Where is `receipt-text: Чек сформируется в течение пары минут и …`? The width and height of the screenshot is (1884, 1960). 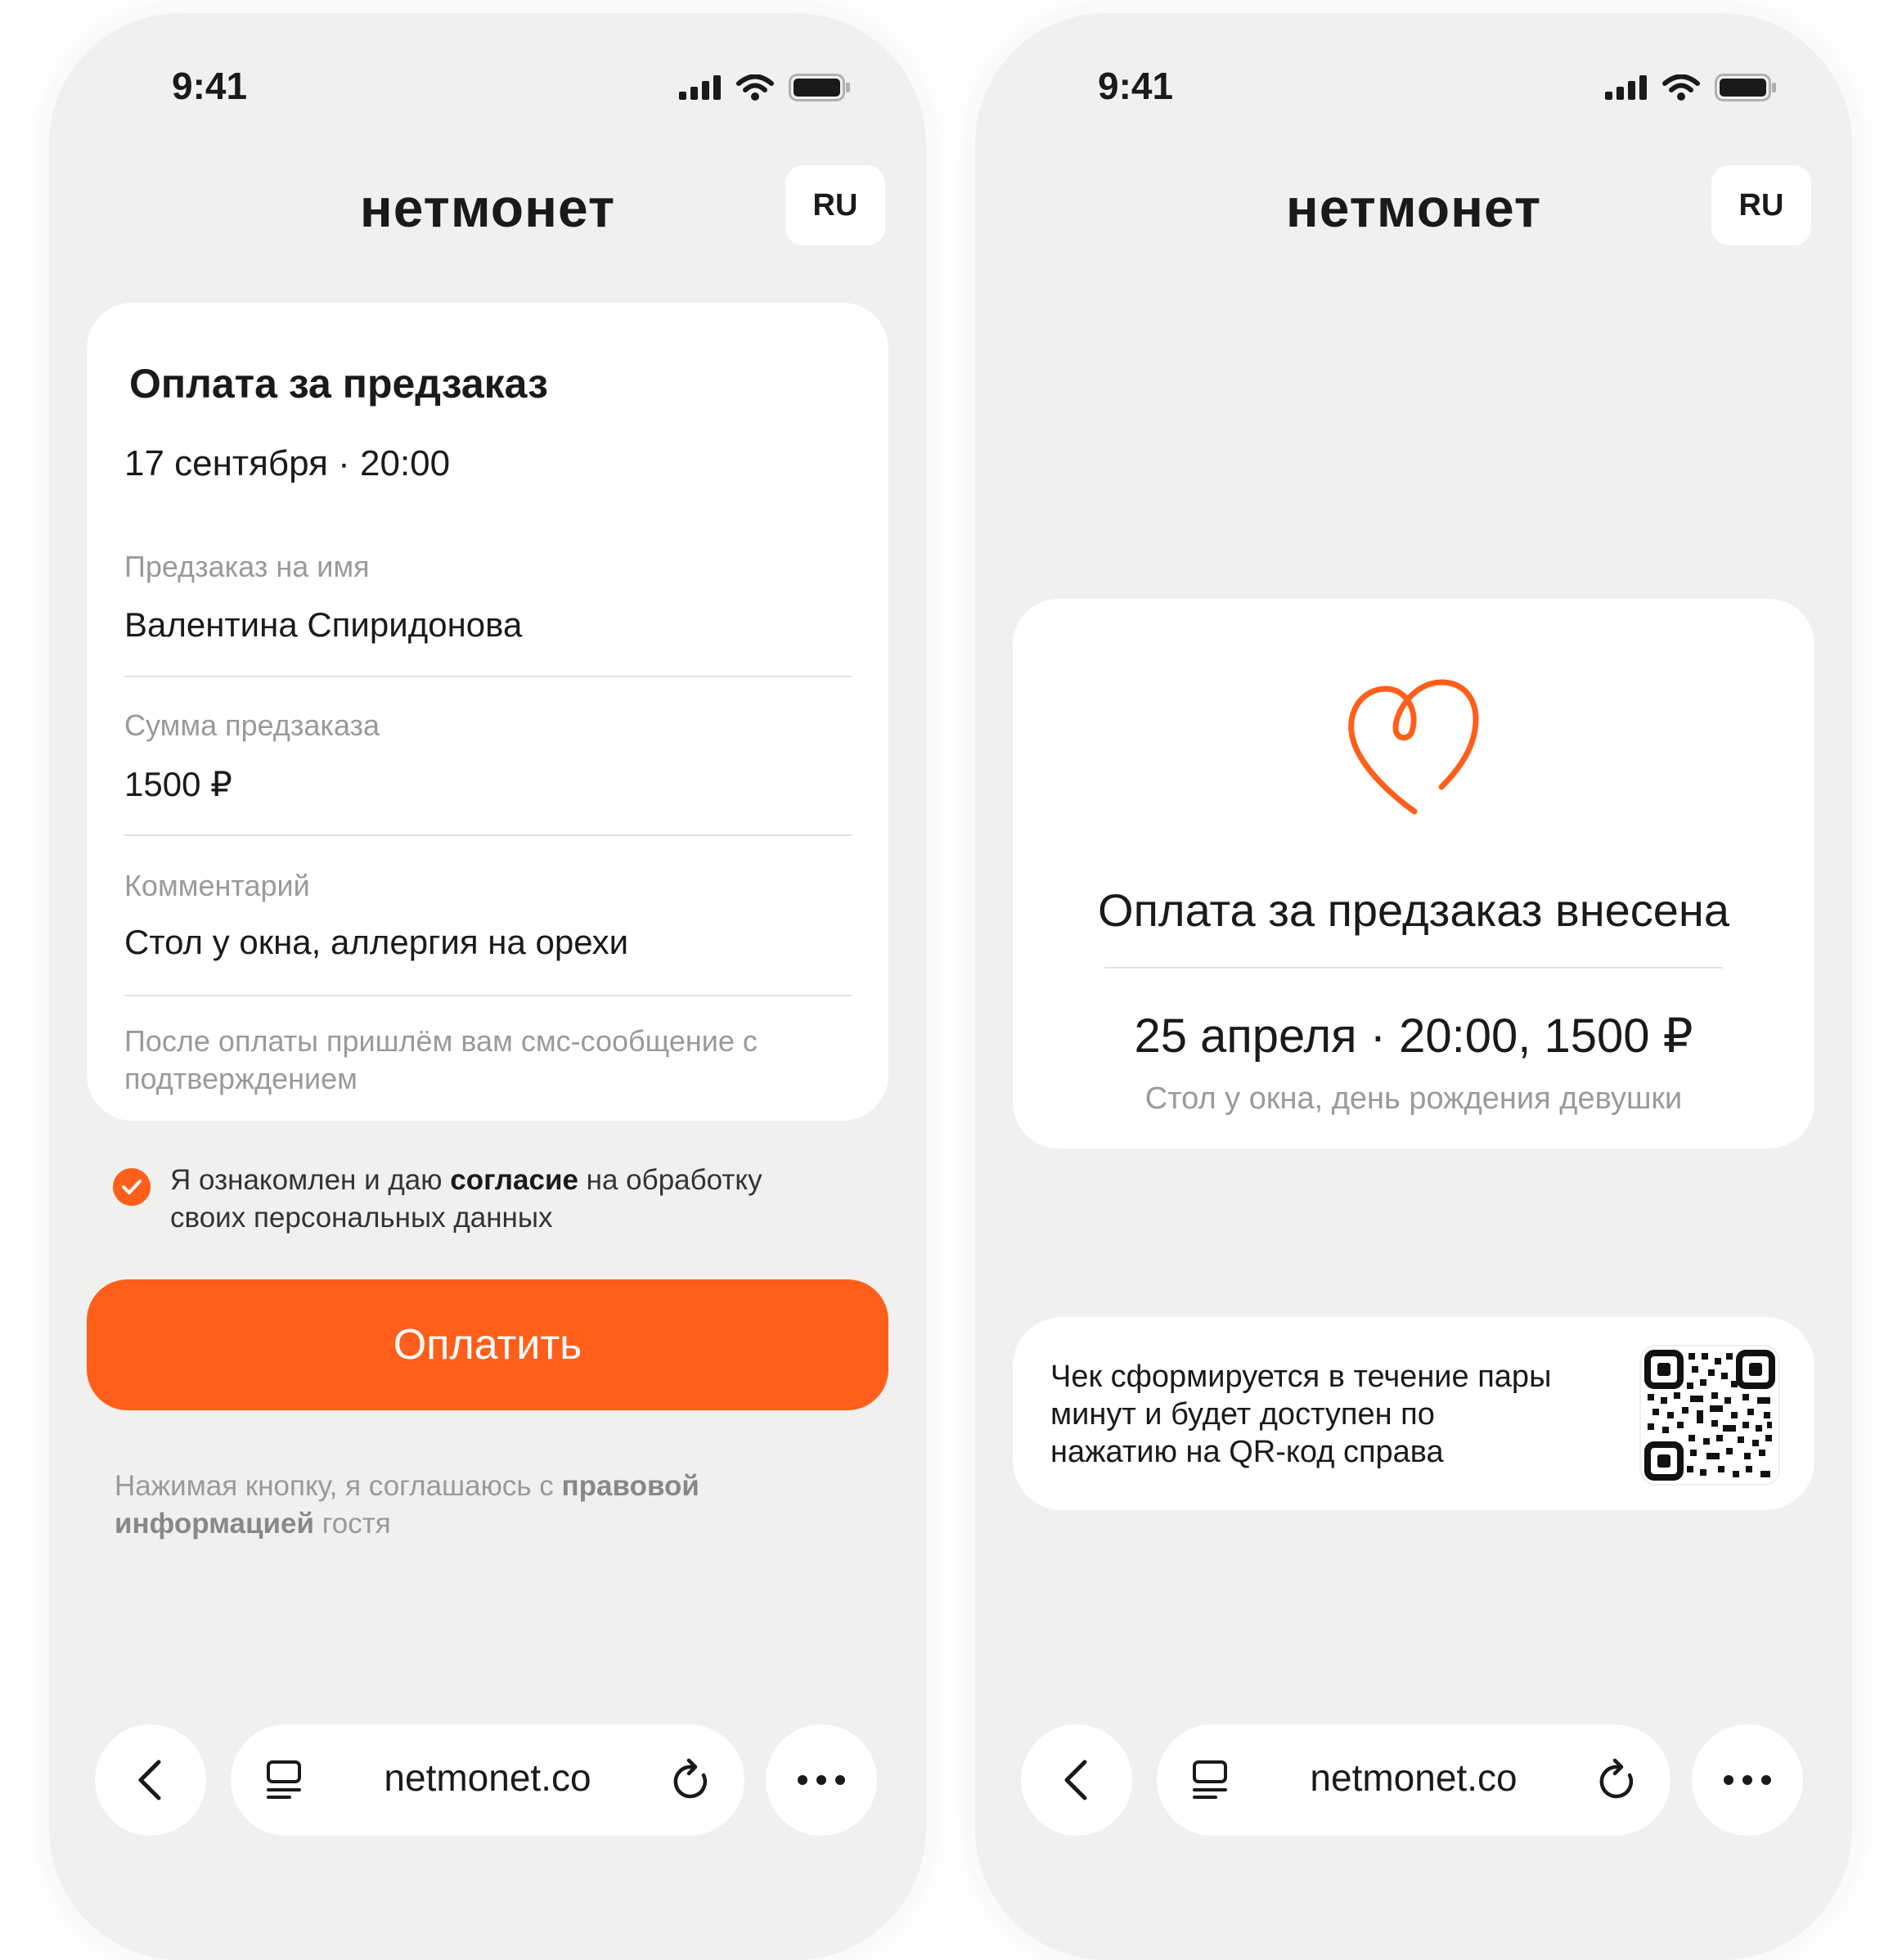
receipt-text: Чек сформируется в течение пары минут и … is located at coordinates (1301, 1414).